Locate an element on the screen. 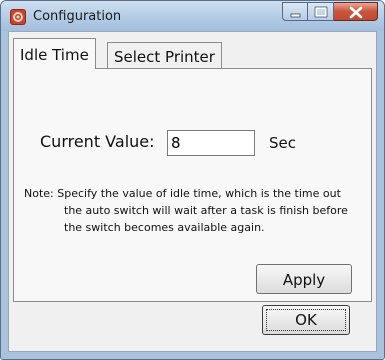  current-value-input is located at coordinates (211, 143).